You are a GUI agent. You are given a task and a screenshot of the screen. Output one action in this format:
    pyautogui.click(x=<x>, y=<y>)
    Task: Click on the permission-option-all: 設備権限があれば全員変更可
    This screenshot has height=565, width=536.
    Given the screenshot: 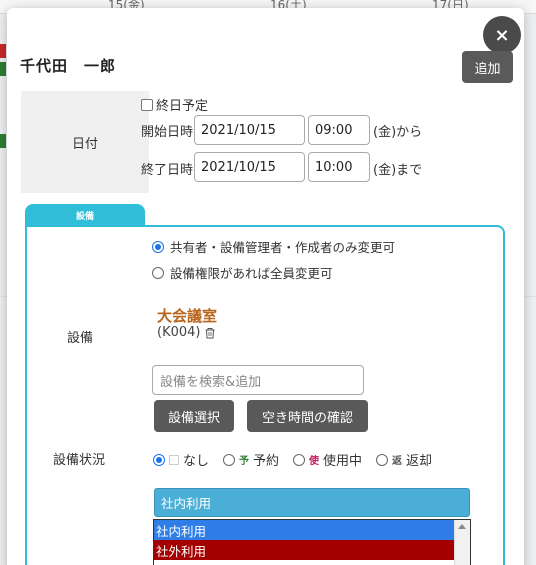 What is the action you would take?
    pyautogui.click(x=242, y=272)
    